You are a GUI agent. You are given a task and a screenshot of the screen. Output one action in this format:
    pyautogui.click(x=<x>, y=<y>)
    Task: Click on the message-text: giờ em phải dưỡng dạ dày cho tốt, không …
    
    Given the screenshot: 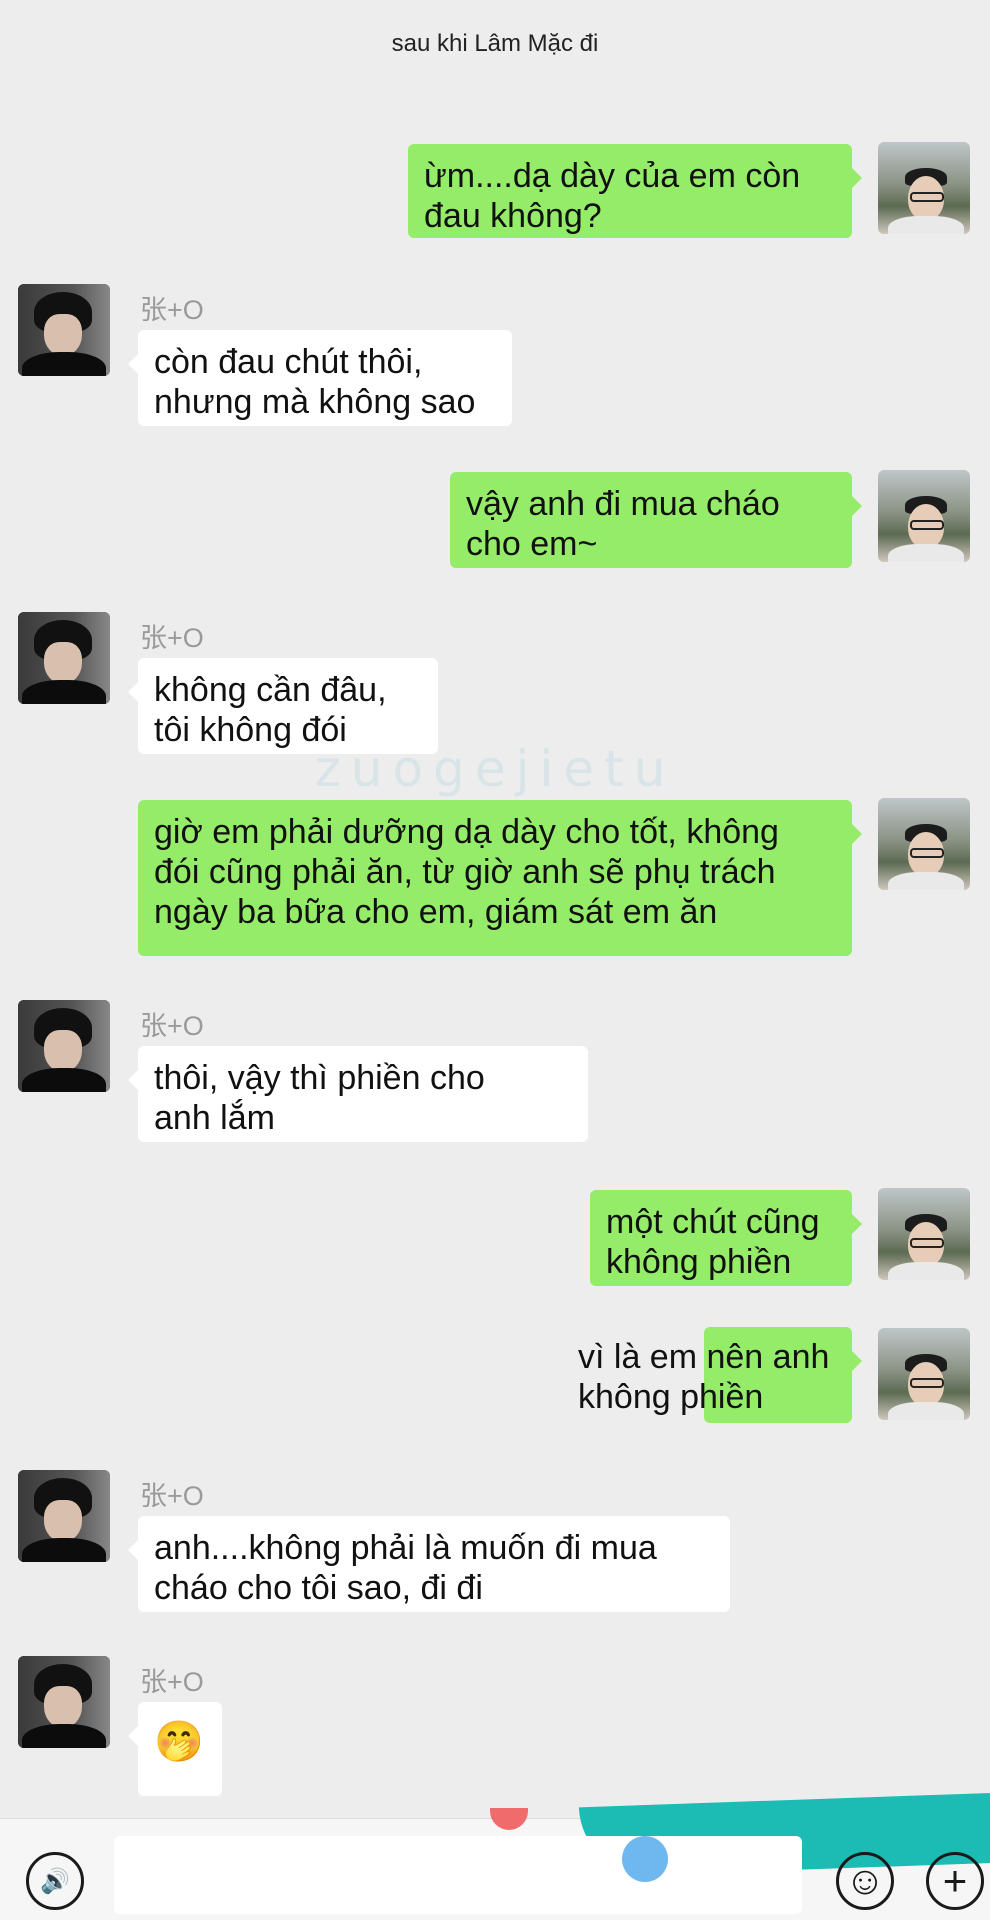 What is the action you would take?
    pyautogui.click(x=466, y=872)
    